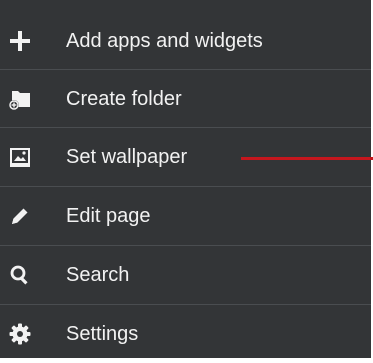 Image resolution: width=373 pixels, height=363 pixels. What do you see at coordinates (124, 99) in the screenshot?
I see `menu-item-label: Create folder` at bounding box center [124, 99].